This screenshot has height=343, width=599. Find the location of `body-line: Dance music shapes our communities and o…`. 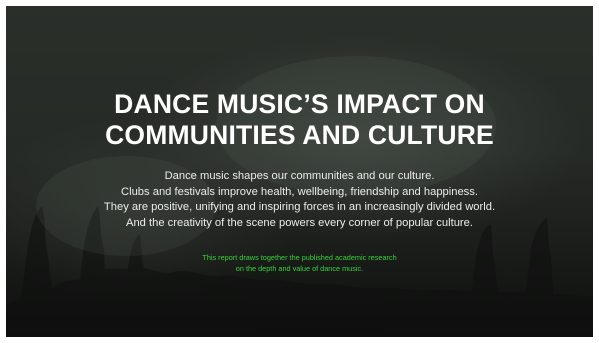

body-line: Dance music shapes our communities and o… is located at coordinates (299, 176).